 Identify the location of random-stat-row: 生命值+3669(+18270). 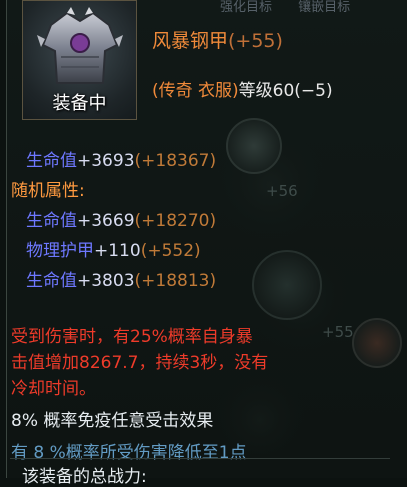
(121, 218).